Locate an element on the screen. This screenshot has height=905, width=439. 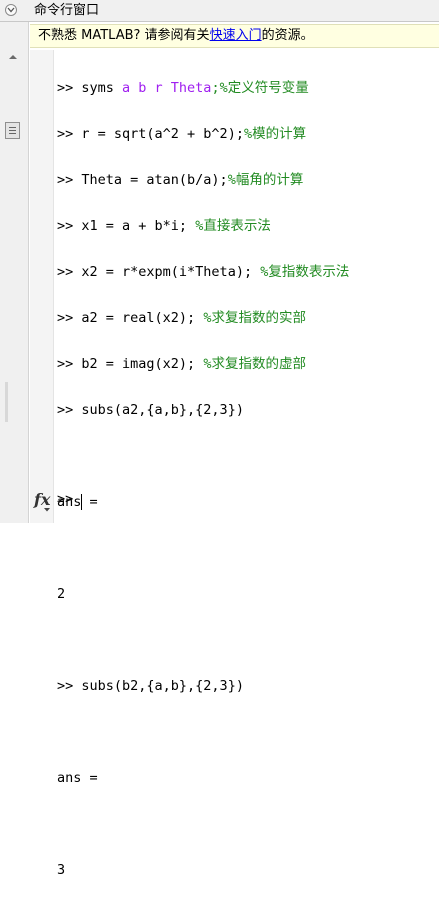
output-value: 3 is located at coordinates (61, 870).